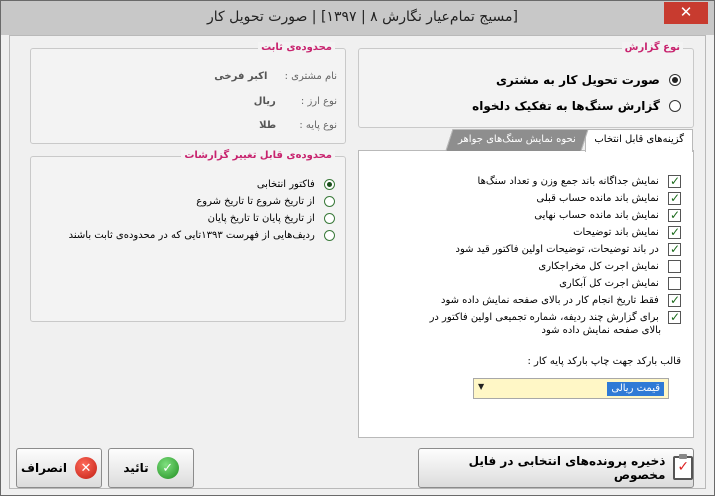  I want to click on report-type-legend: نوع گزارش, so click(652, 47).